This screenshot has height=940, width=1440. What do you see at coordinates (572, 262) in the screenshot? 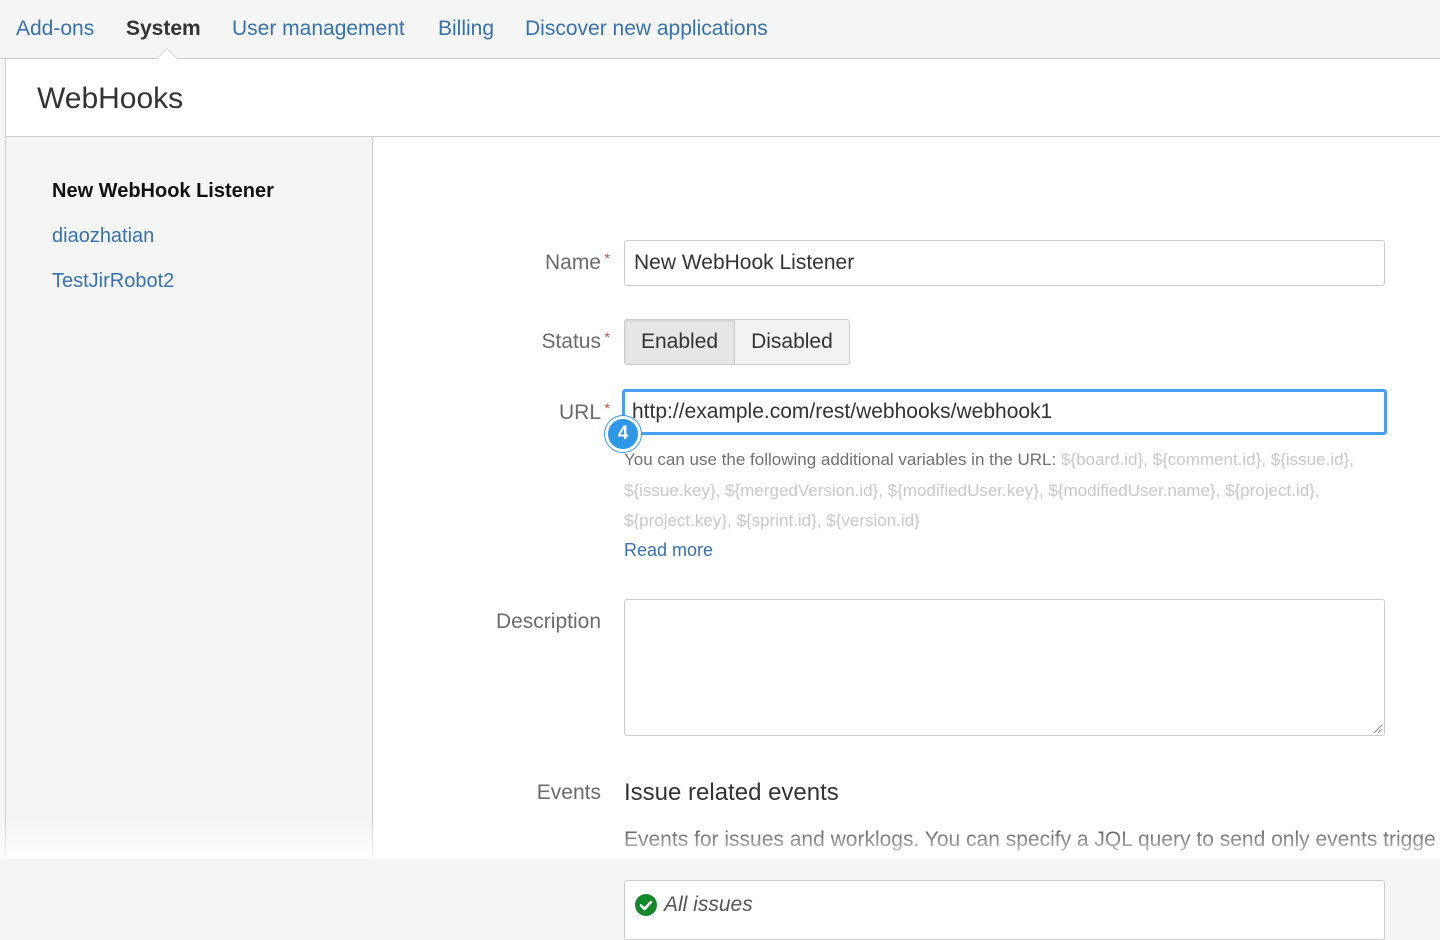
I see `name-label-text: Name` at bounding box center [572, 262].